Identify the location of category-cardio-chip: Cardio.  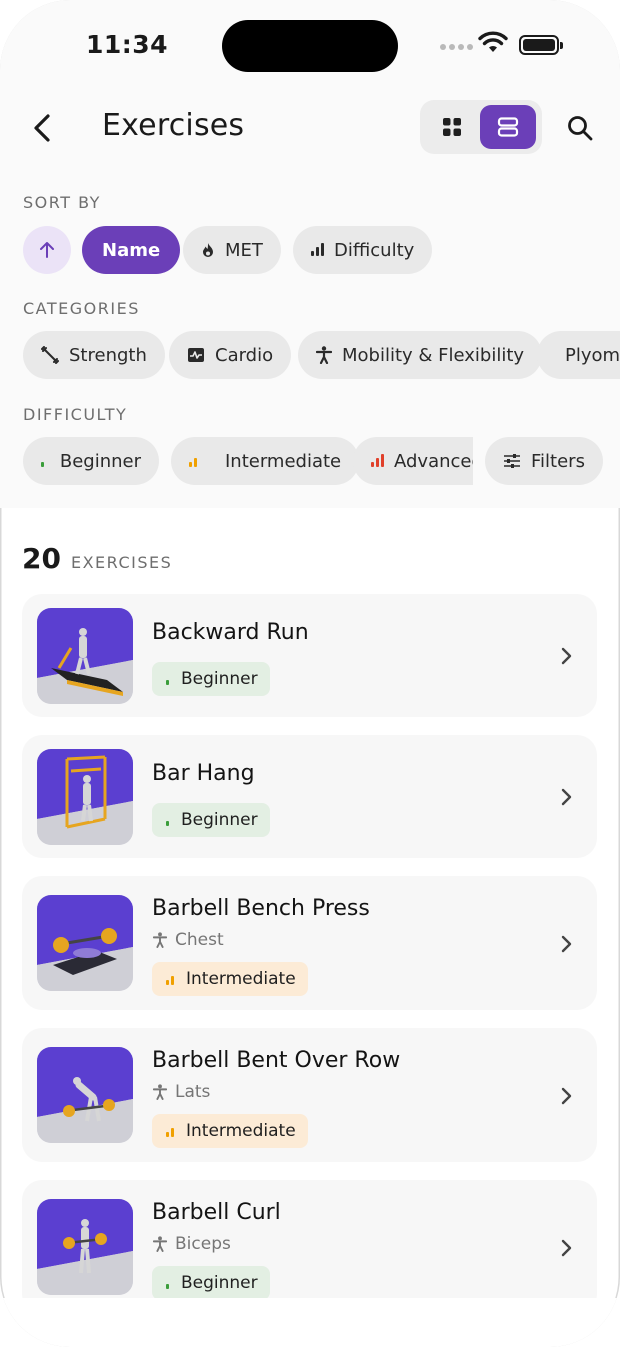
(230, 355).